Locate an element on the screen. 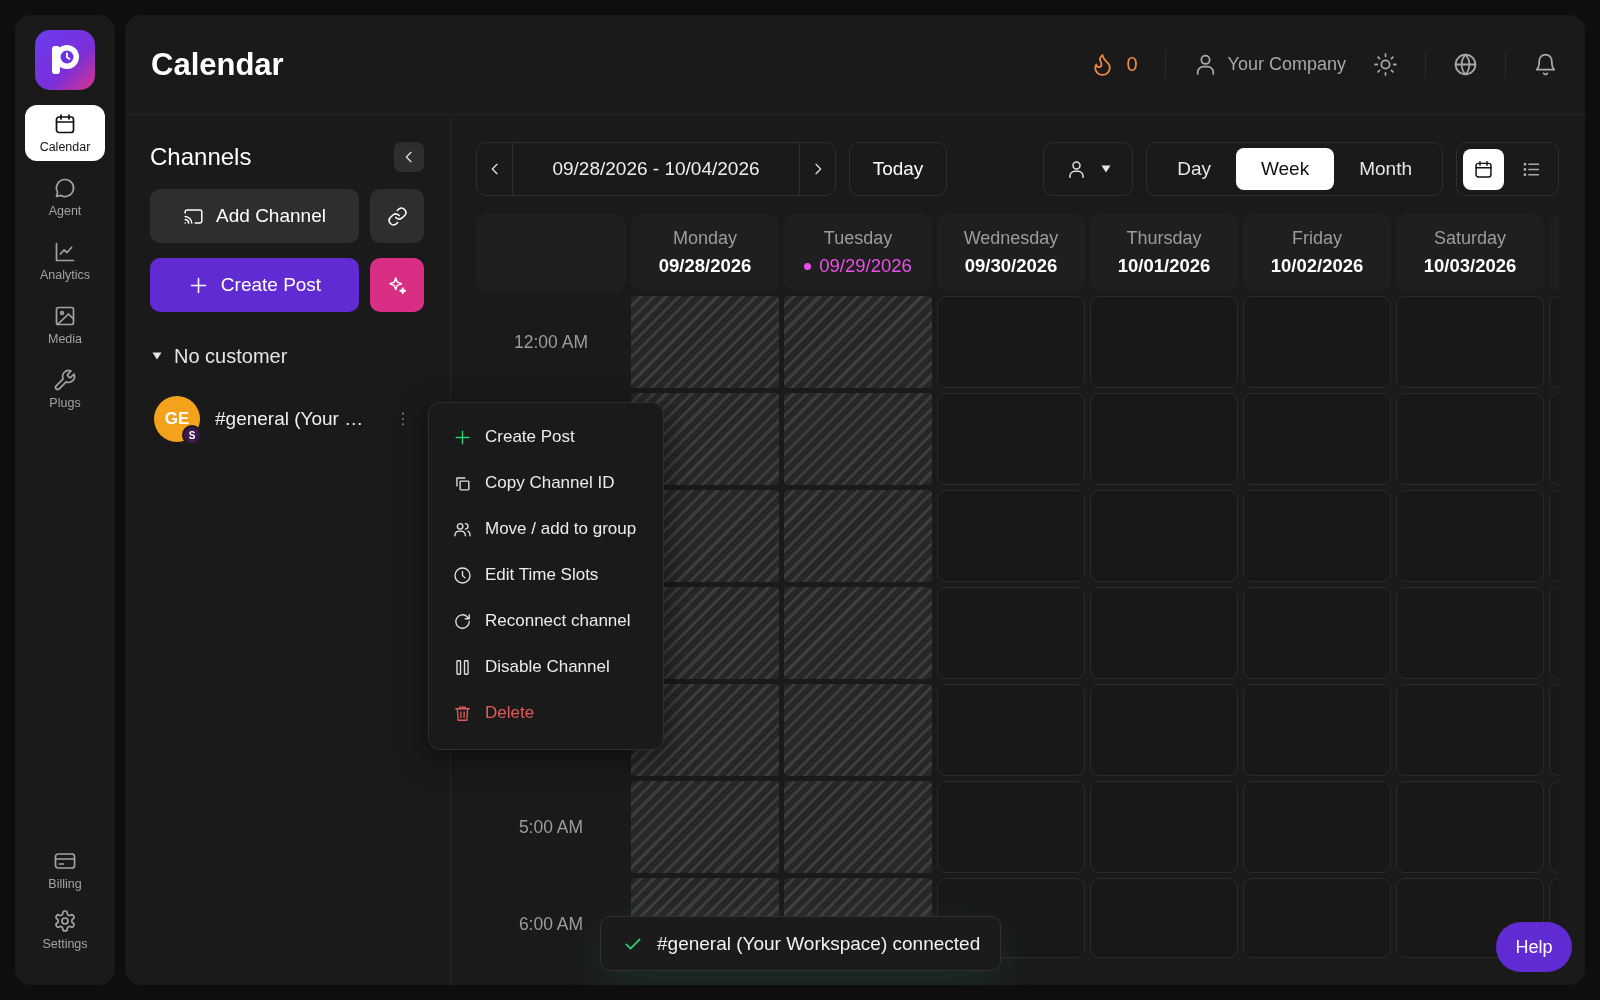 This screenshot has width=1600, height=1000. menu-item: Create Post is located at coordinates (546, 437).